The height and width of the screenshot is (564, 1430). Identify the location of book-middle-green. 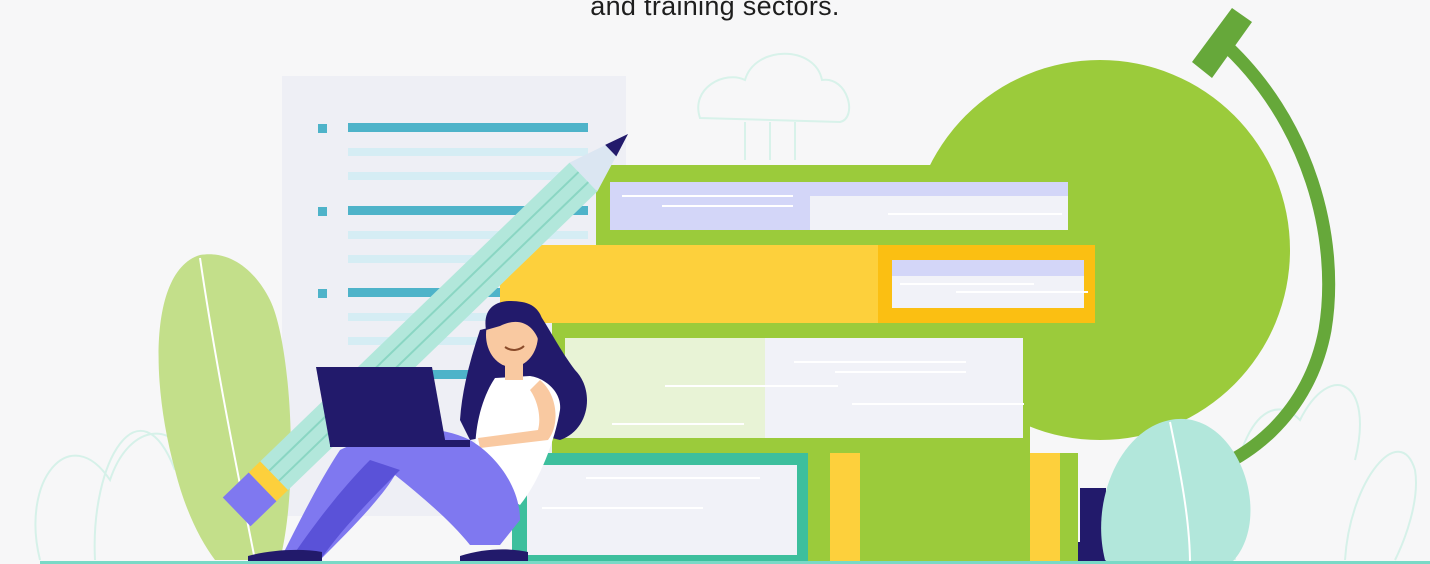
(791, 388).